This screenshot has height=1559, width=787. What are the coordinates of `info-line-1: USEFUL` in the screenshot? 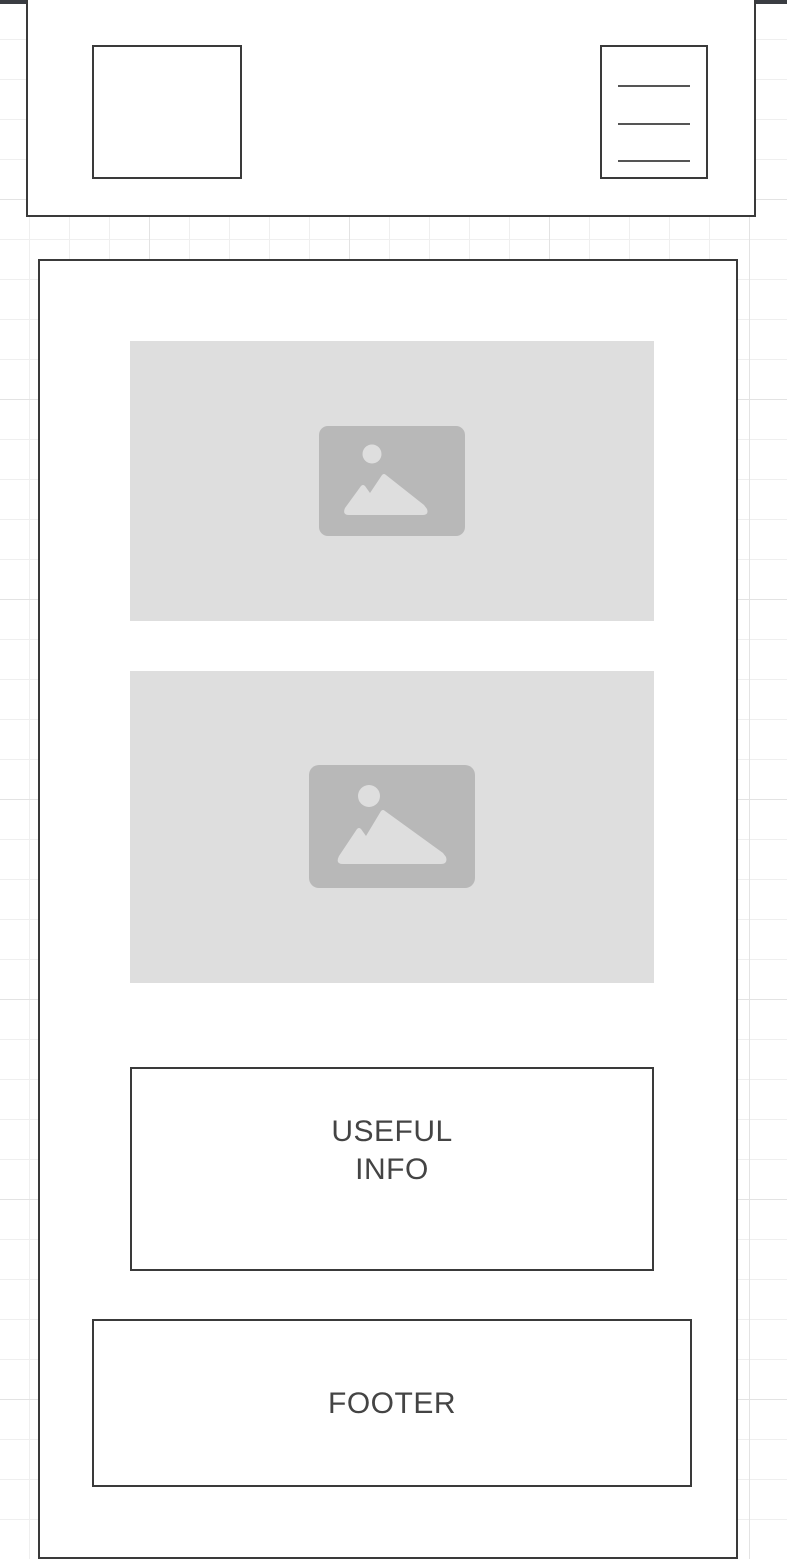 It's located at (392, 1131).